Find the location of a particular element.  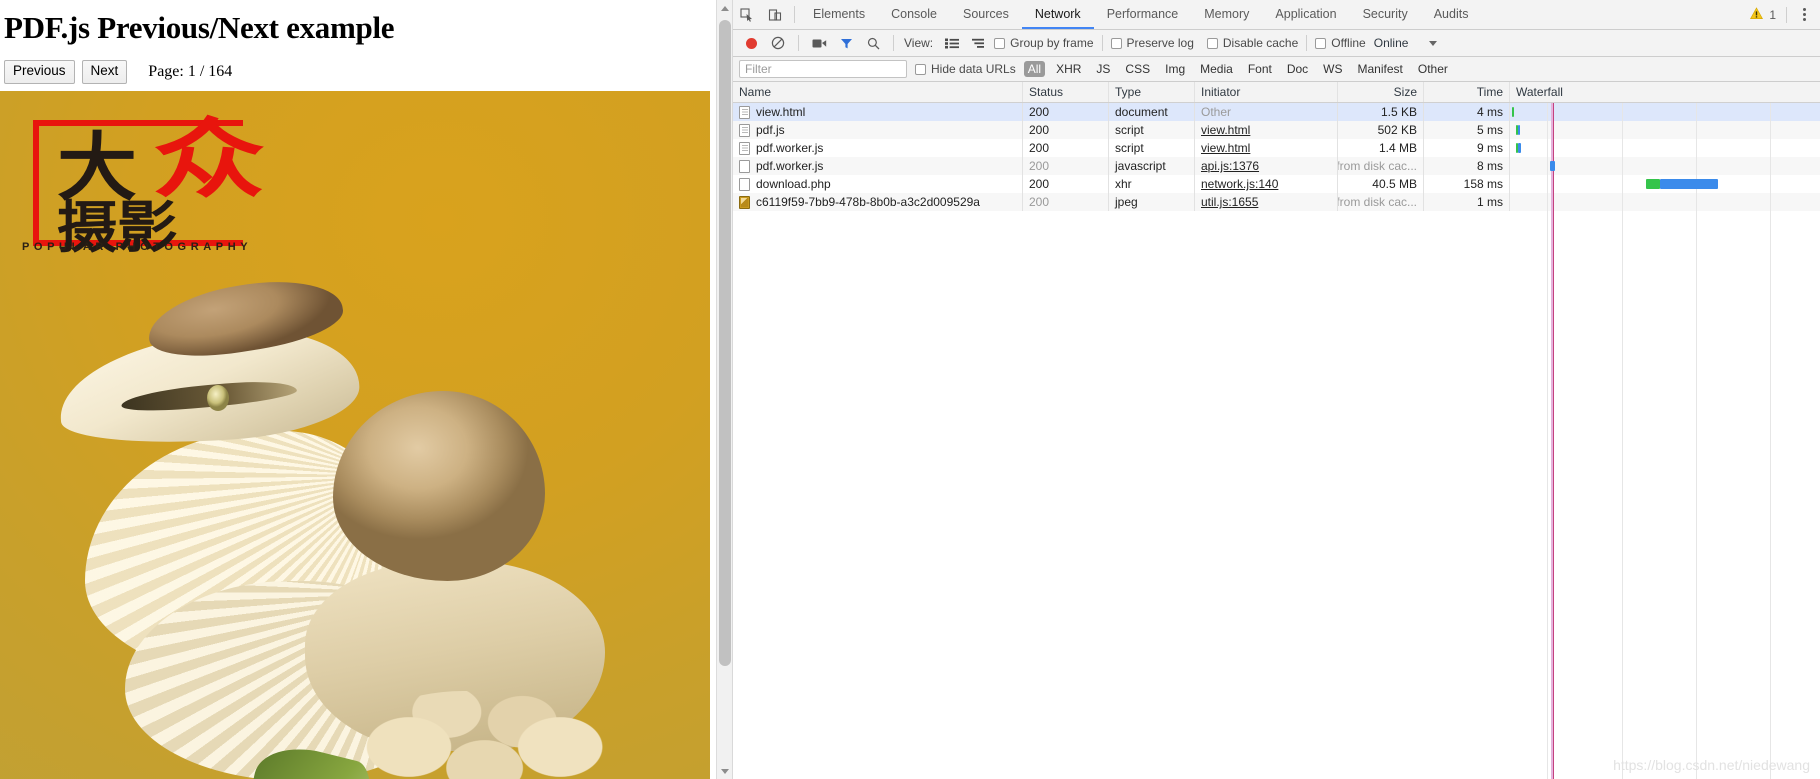

type-filter-other: Other is located at coordinates (1433, 69).